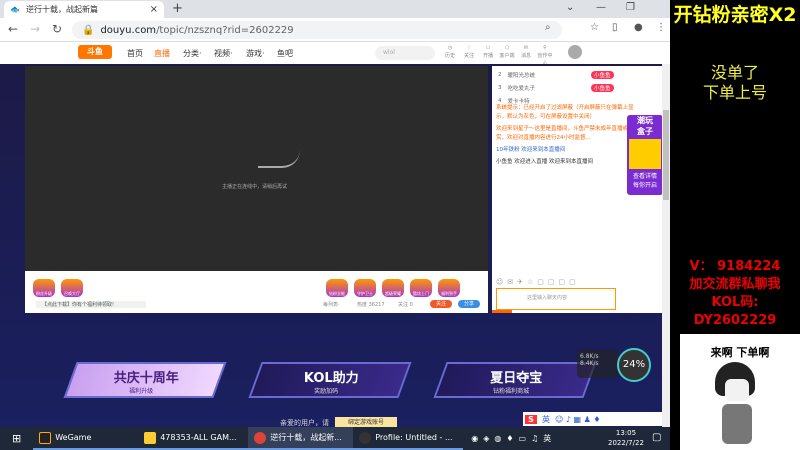 This screenshot has width=800, height=450. What do you see at coordinates (575, 52) in the screenshot?
I see `user-avatar` at bounding box center [575, 52].